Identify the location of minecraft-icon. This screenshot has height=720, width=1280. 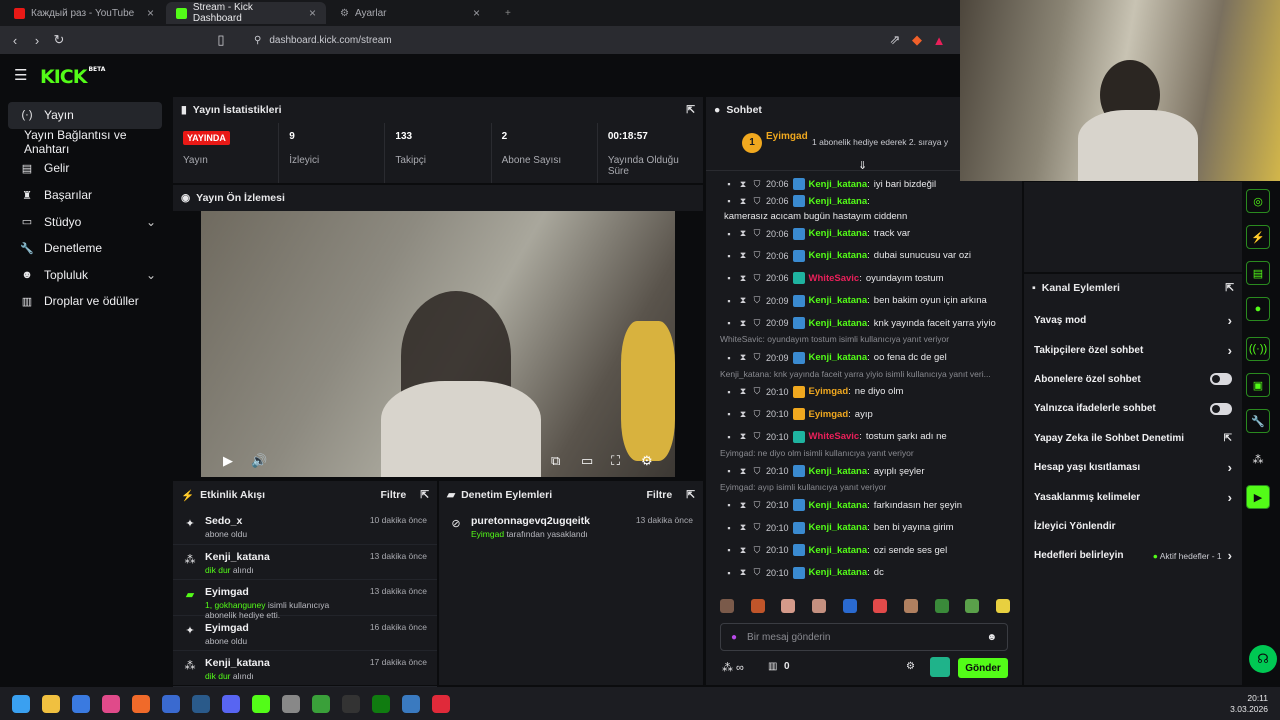
(321, 703).